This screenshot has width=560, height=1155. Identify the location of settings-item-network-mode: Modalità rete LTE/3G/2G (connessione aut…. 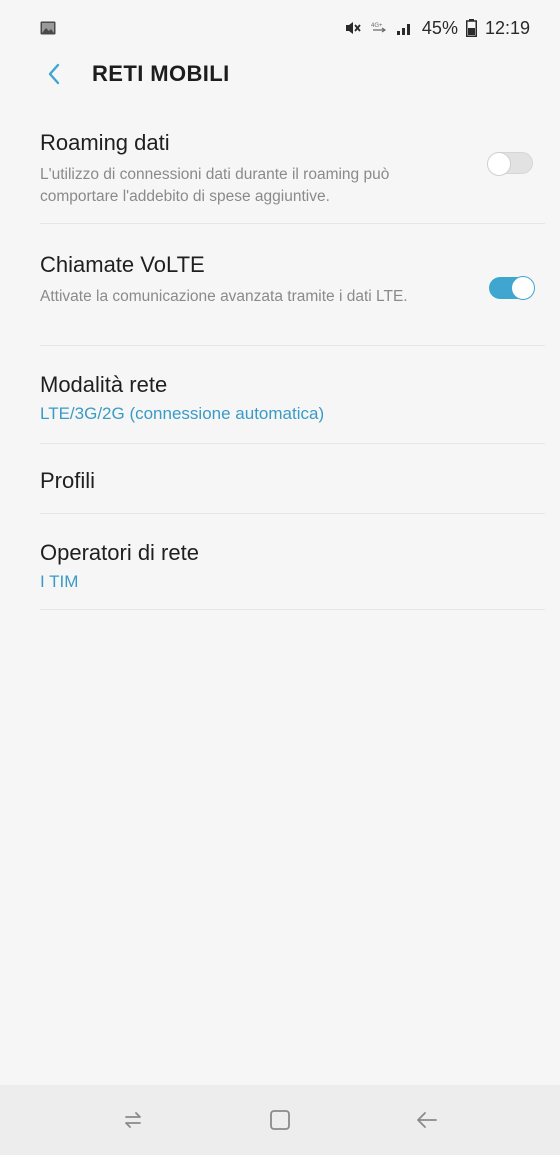
(292, 395).